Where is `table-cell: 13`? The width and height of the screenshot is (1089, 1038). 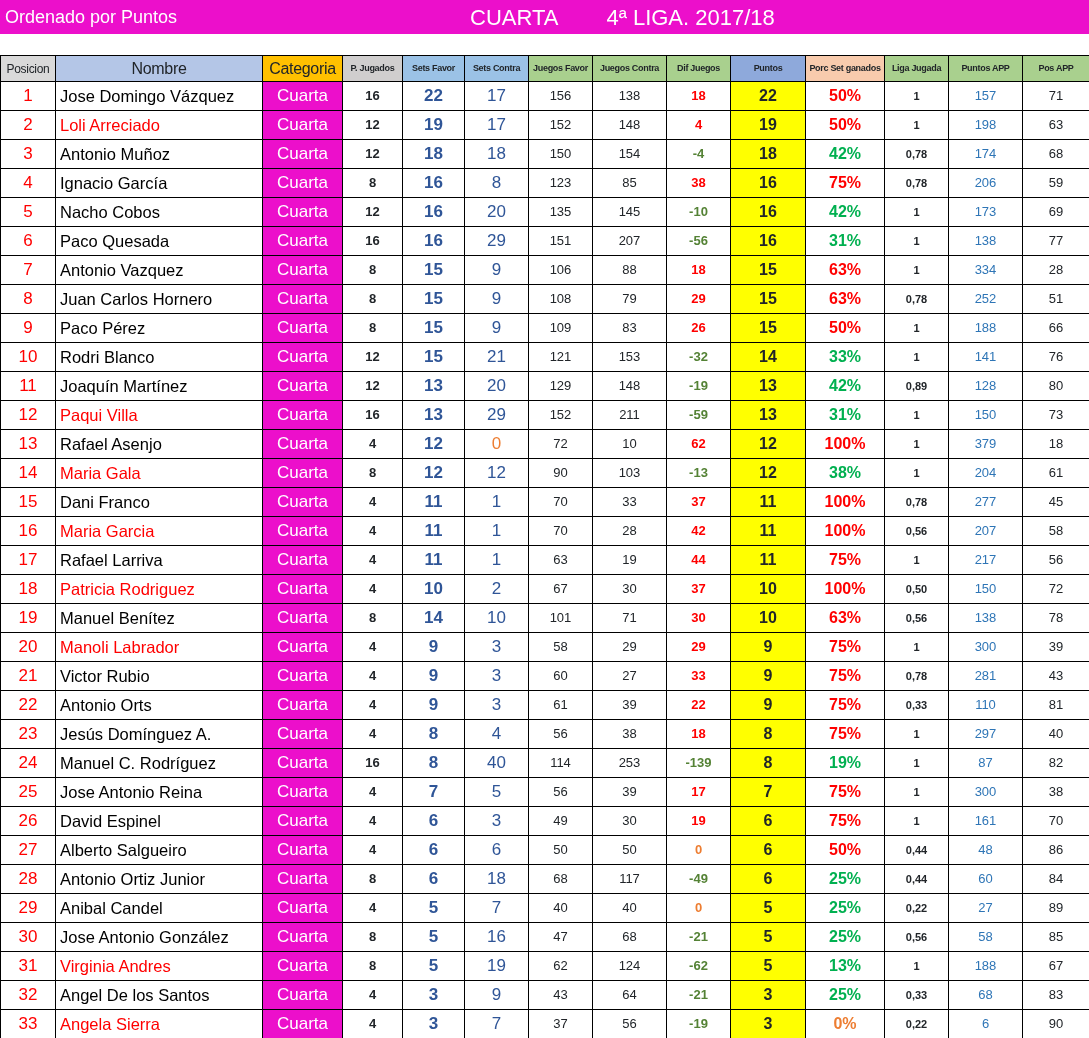
table-cell: 13 is located at coordinates (768, 415).